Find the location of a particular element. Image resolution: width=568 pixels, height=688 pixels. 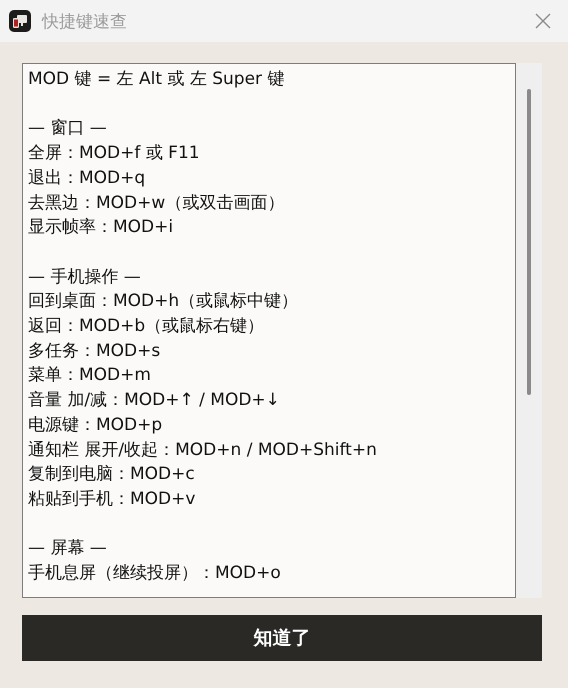

text-line: 电源键：MOD+p is located at coordinates (96, 425).